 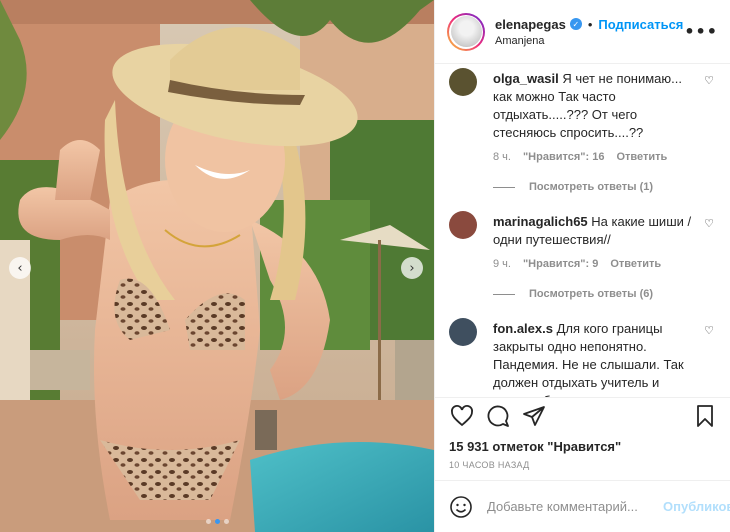 I want to click on author-username: elenapegas, so click(x=530, y=24).